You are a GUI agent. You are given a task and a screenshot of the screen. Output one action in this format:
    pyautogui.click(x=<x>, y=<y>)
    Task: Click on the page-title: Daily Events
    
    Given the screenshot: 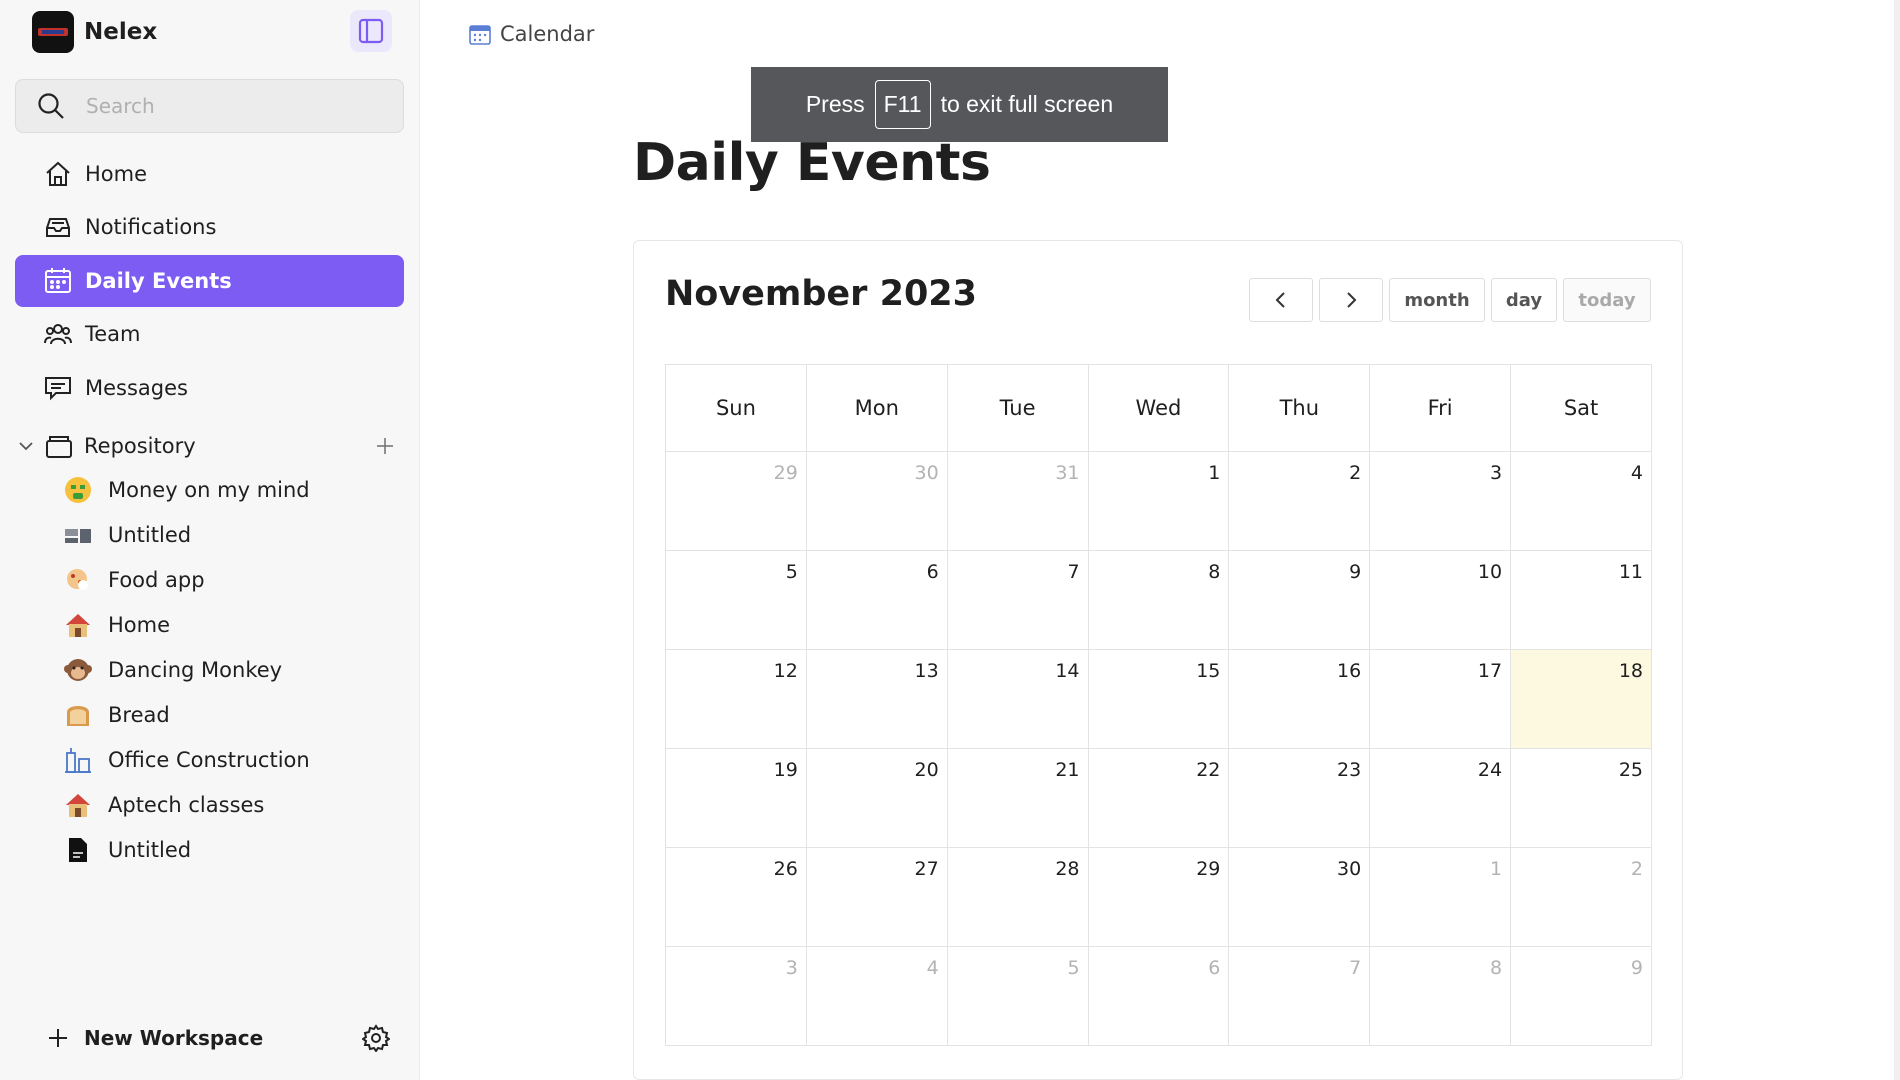 What is the action you would take?
    pyautogui.click(x=812, y=163)
    